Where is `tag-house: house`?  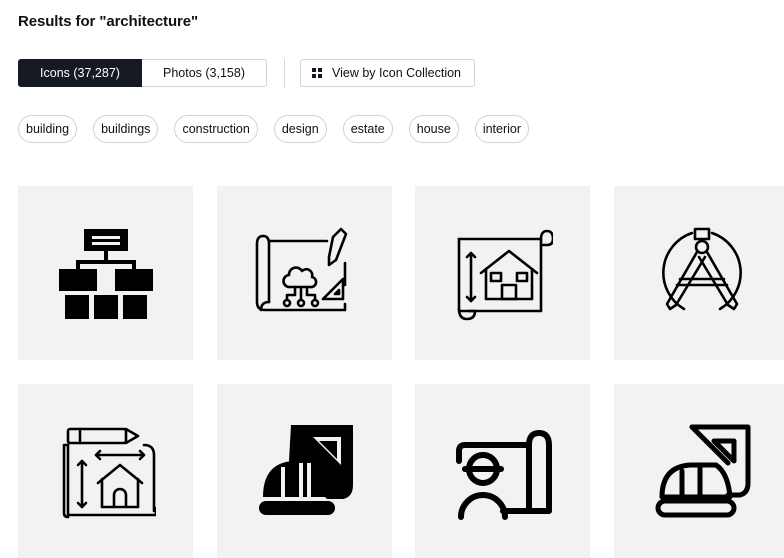 tag-house: house is located at coordinates (433, 129).